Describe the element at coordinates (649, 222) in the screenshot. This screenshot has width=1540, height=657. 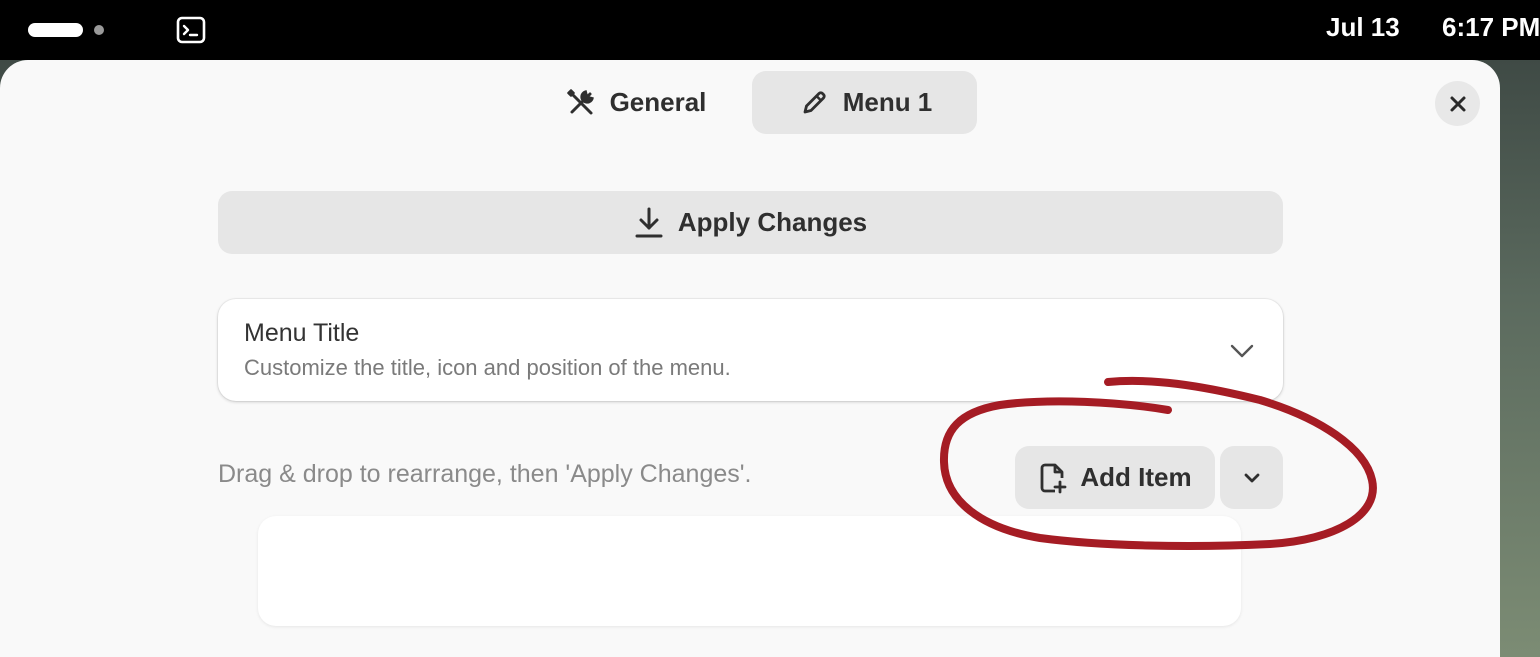
I see `download-icon` at that location.